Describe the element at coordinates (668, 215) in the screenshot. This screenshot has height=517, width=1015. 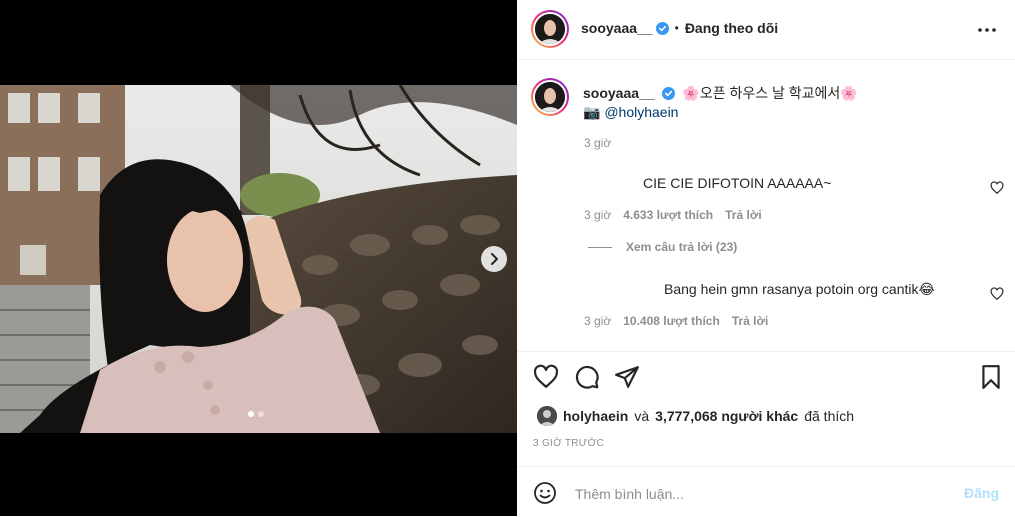
I see `comment-likes: 4.633 lượt thích` at that location.